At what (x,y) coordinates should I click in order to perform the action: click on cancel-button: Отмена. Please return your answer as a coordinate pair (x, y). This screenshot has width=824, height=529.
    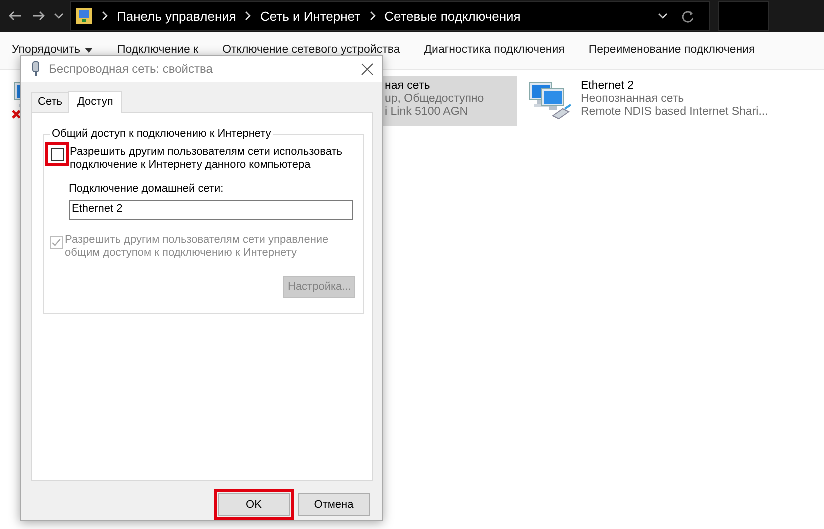
    Looking at the image, I should click on (334, 504).